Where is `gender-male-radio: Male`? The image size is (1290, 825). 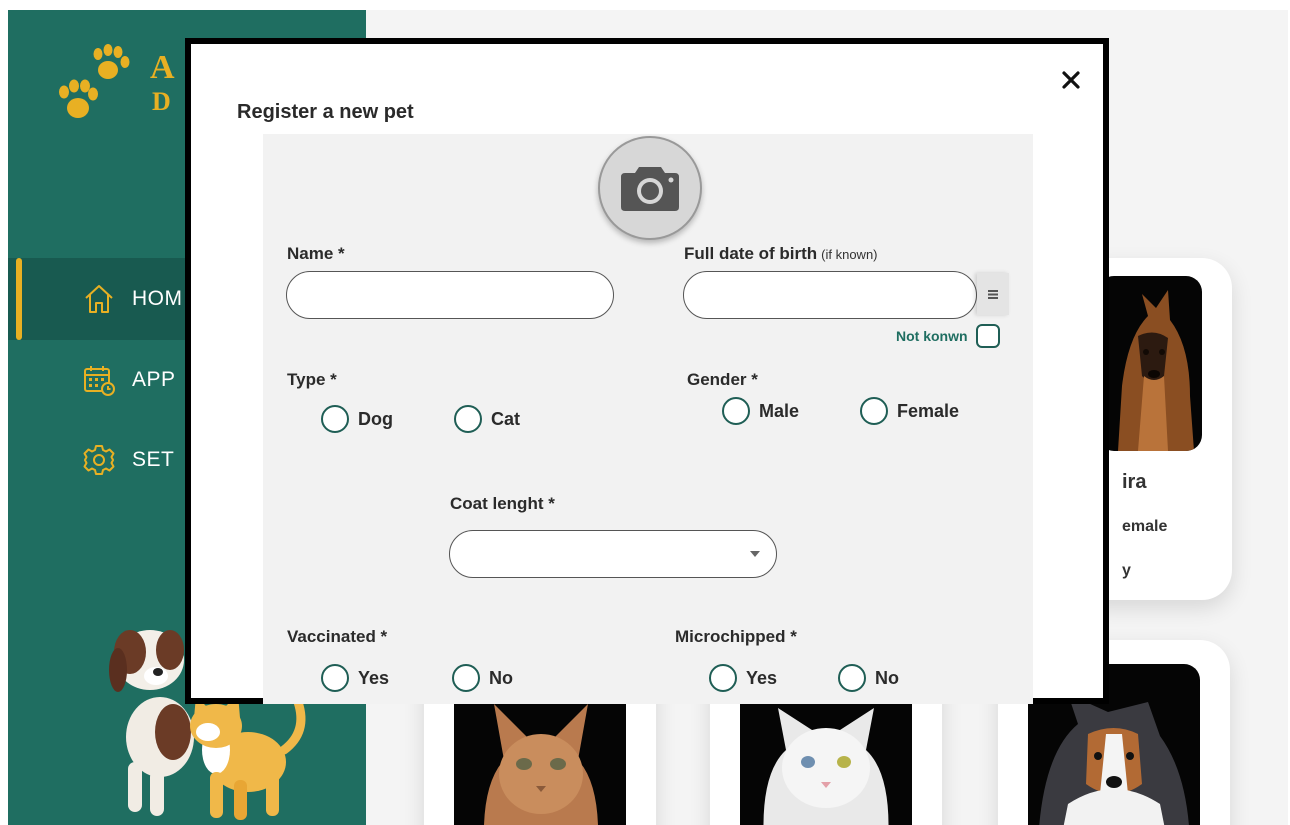
gender-male-radio: Male is located at coordinates (760, 411).